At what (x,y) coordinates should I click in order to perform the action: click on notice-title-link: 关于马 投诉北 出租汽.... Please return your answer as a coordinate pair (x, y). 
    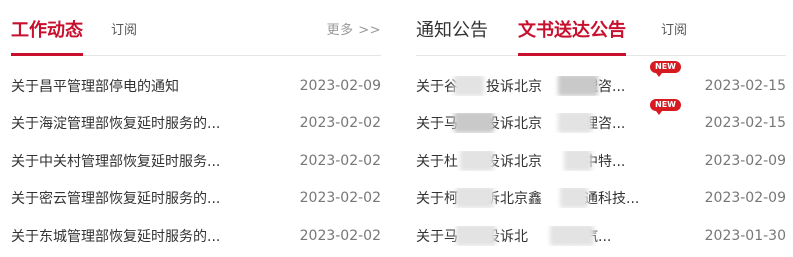
    Looking at the image, I should click on (534, 235).